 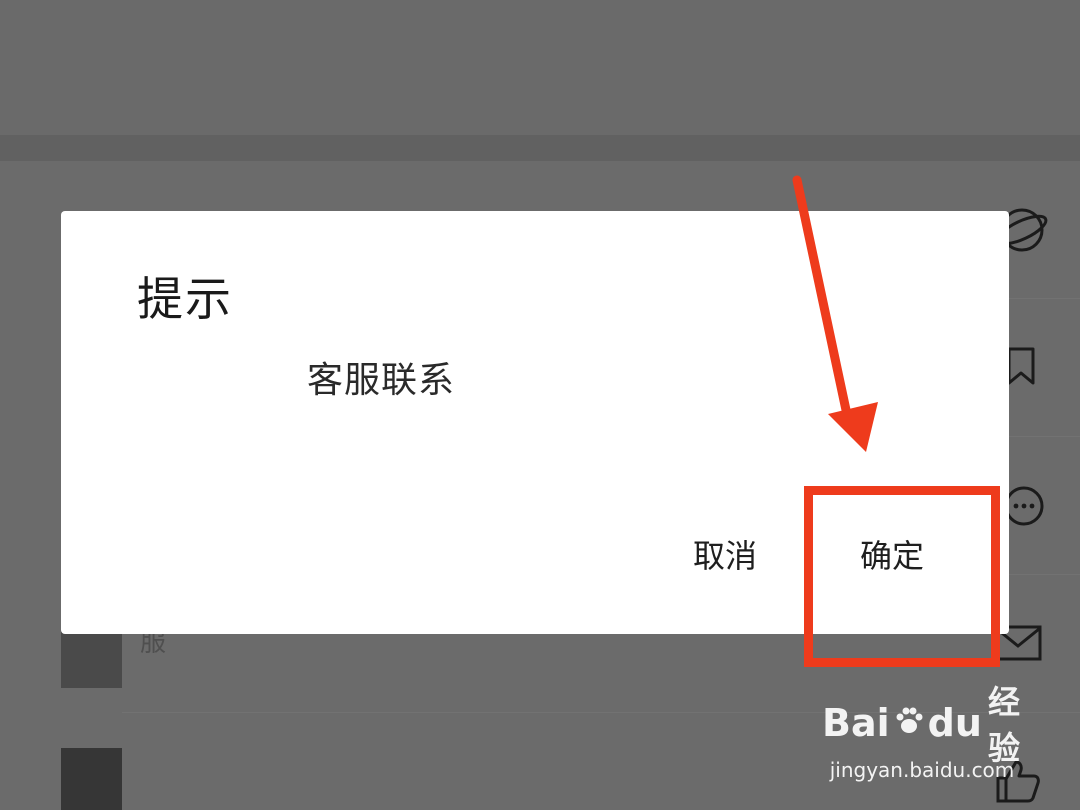 I want to click on background-avatar, so click(x=91, y=779).